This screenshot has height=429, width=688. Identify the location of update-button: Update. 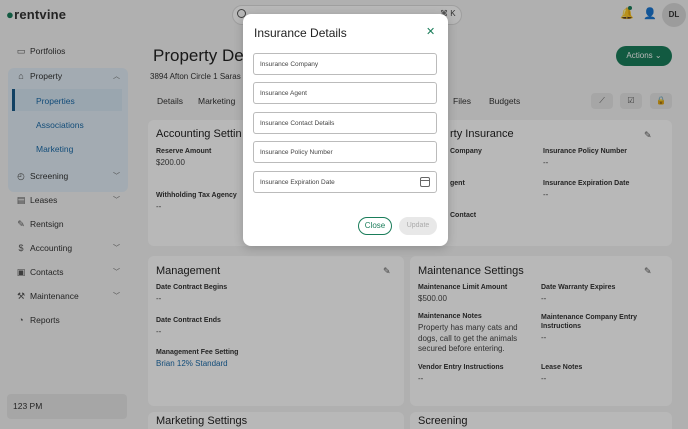
(418, 226).